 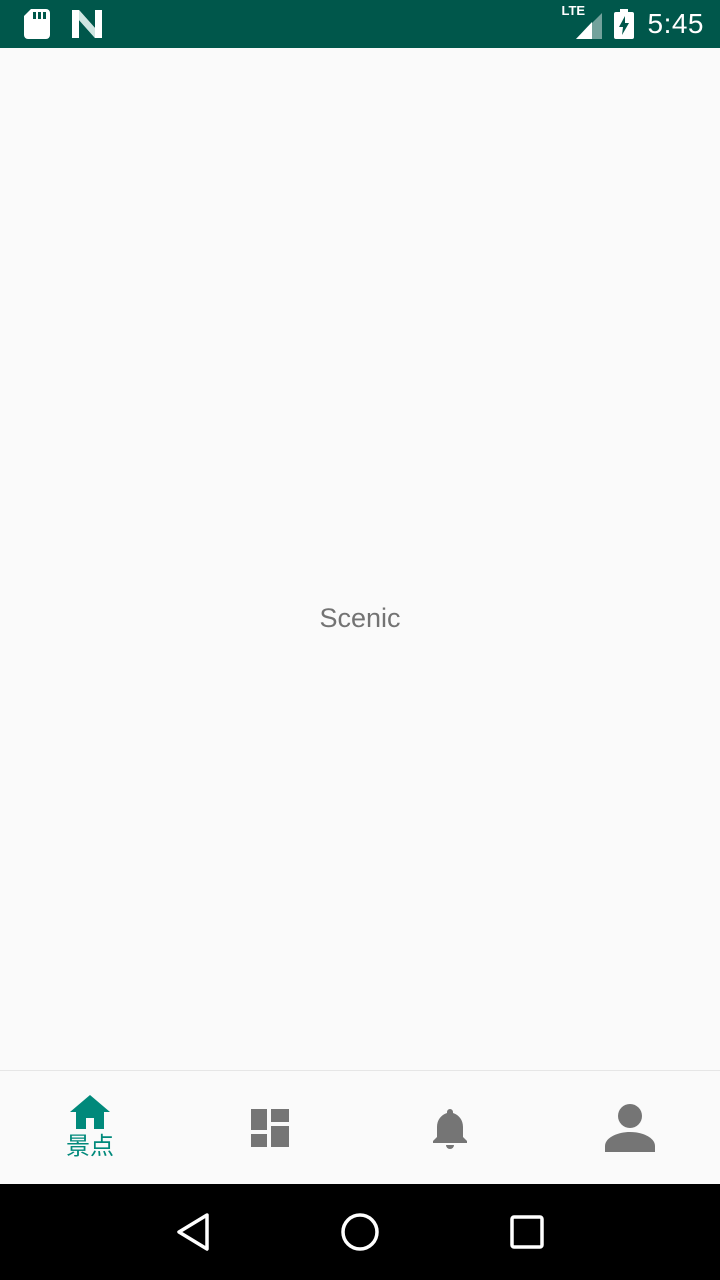 I want to click on bottom-navigation: 景点, so click(x=360, y=1127).